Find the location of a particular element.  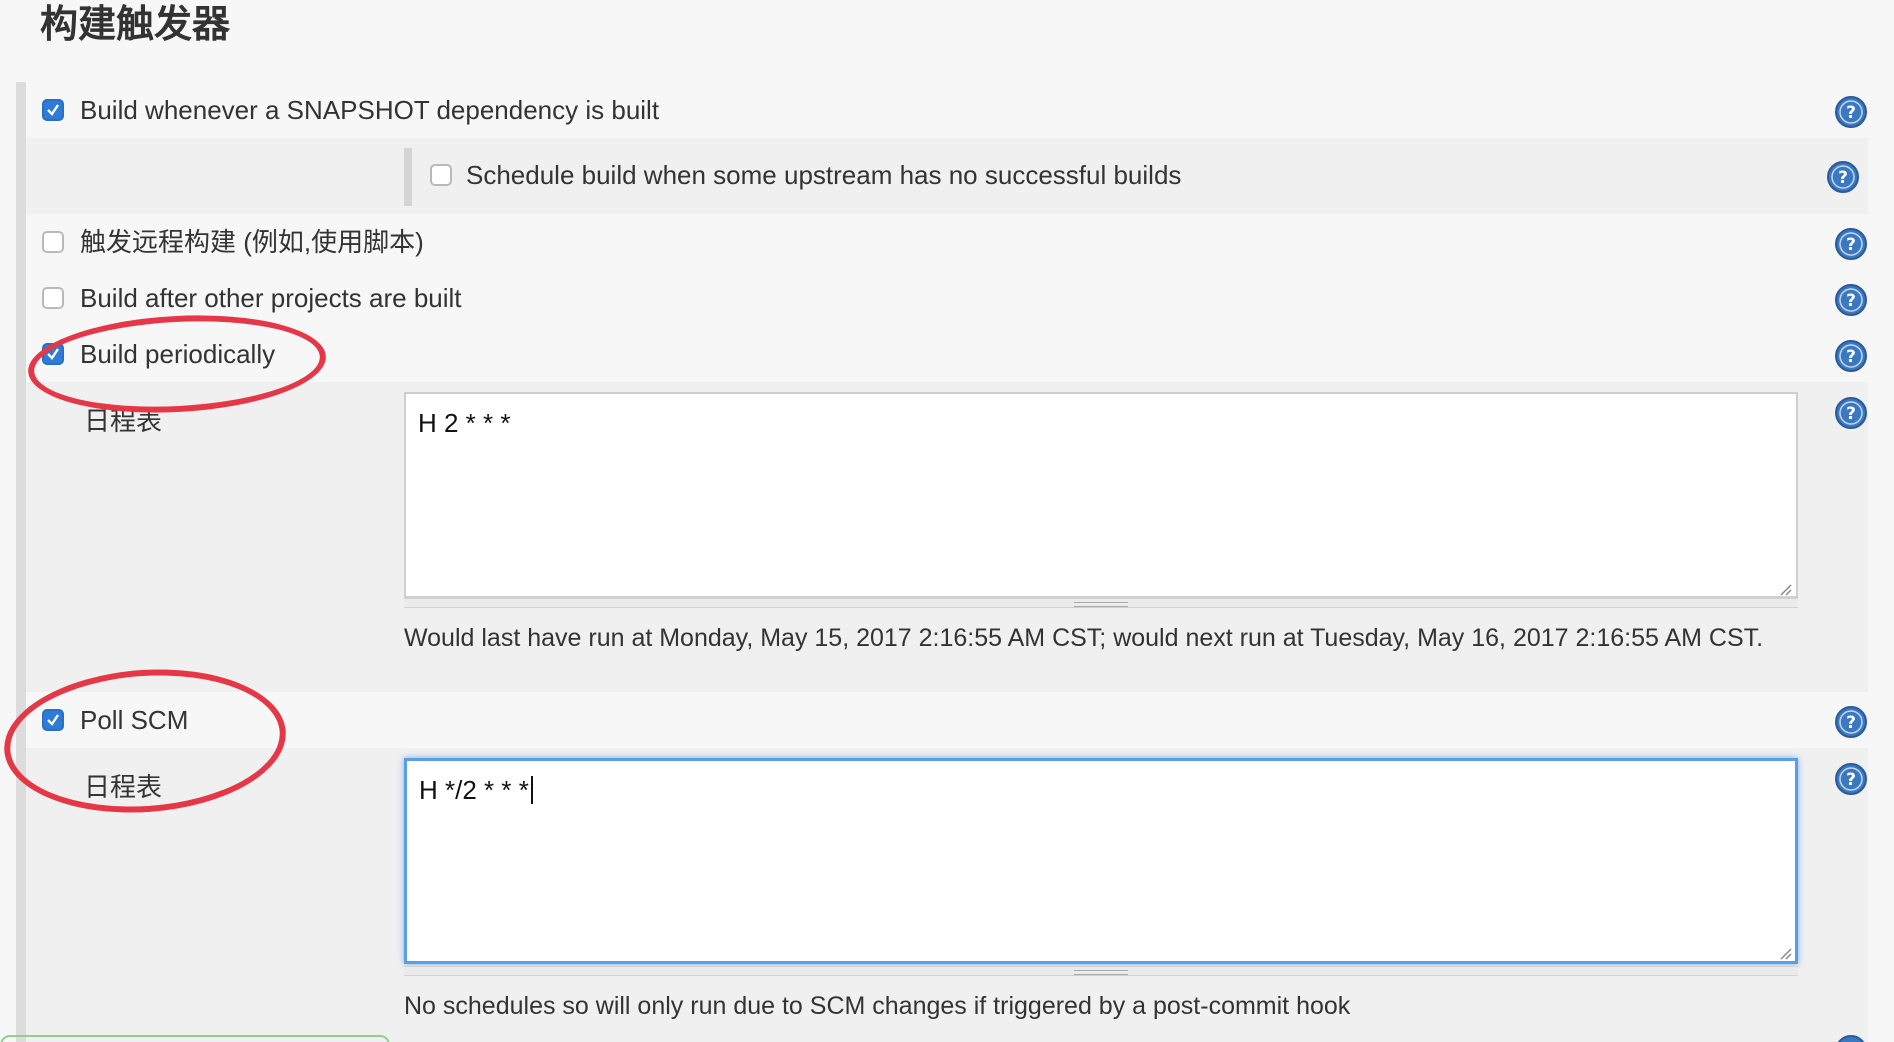

trigger-row-remote: 触发远程构建 (例如,使用脚本) ? is located at coordinates (947, 242).